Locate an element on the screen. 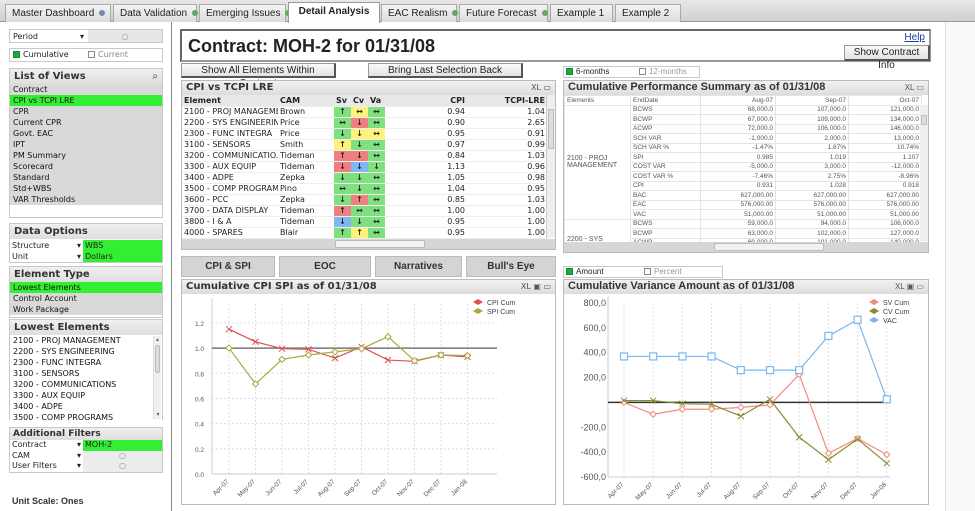  bring-last-selection-back-button: Bring Last Selection Back is located at coordinates (445, 70).